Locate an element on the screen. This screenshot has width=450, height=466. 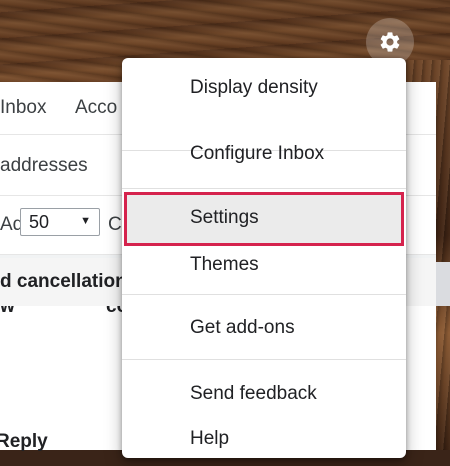
menu-item-label: Display density is located at coordinates (254, 87).